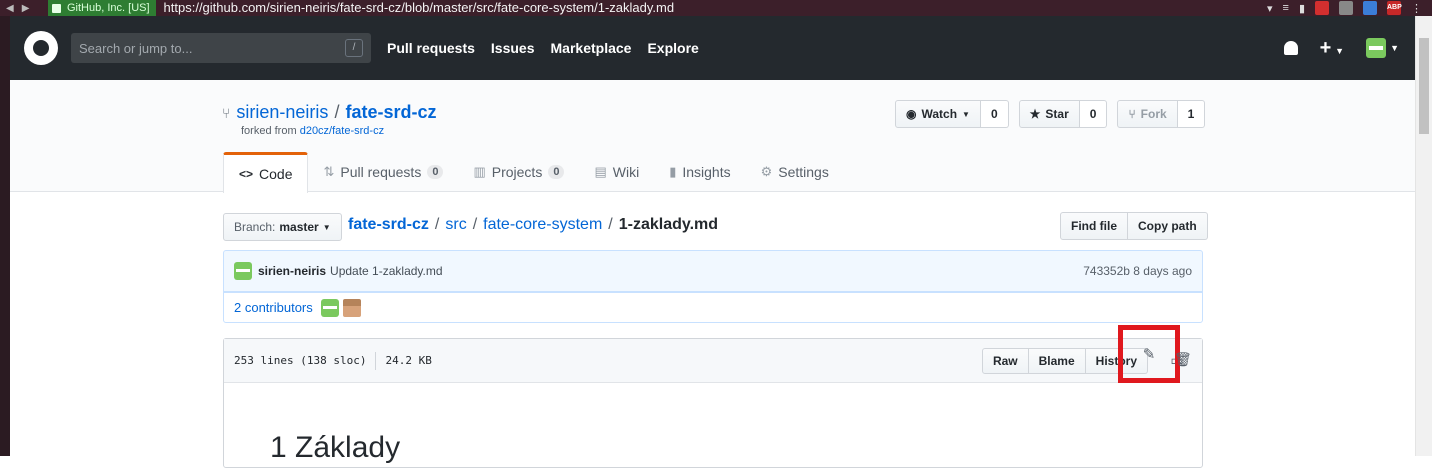  What do you see at coordinates (994, 114) in the screenshot?
I see `watch-count: 0` at bounding box center [994, 114].